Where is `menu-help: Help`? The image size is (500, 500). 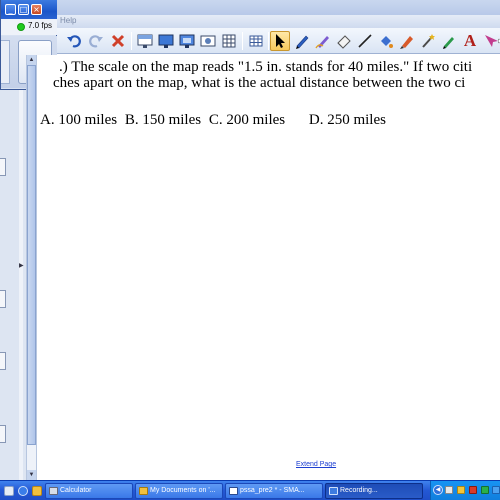
menu-help: Help is located at coordinates (68, 20).